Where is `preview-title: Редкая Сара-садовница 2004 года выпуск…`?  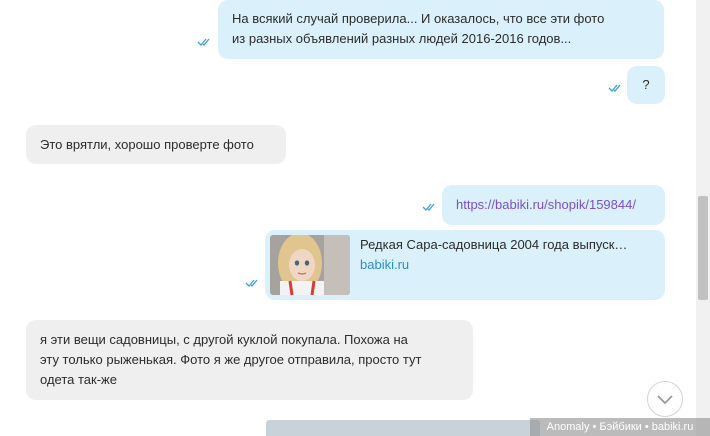 preview-title: Редкая Сара-садовница 2004 года выпуск… is located at coordinates (507, 245).